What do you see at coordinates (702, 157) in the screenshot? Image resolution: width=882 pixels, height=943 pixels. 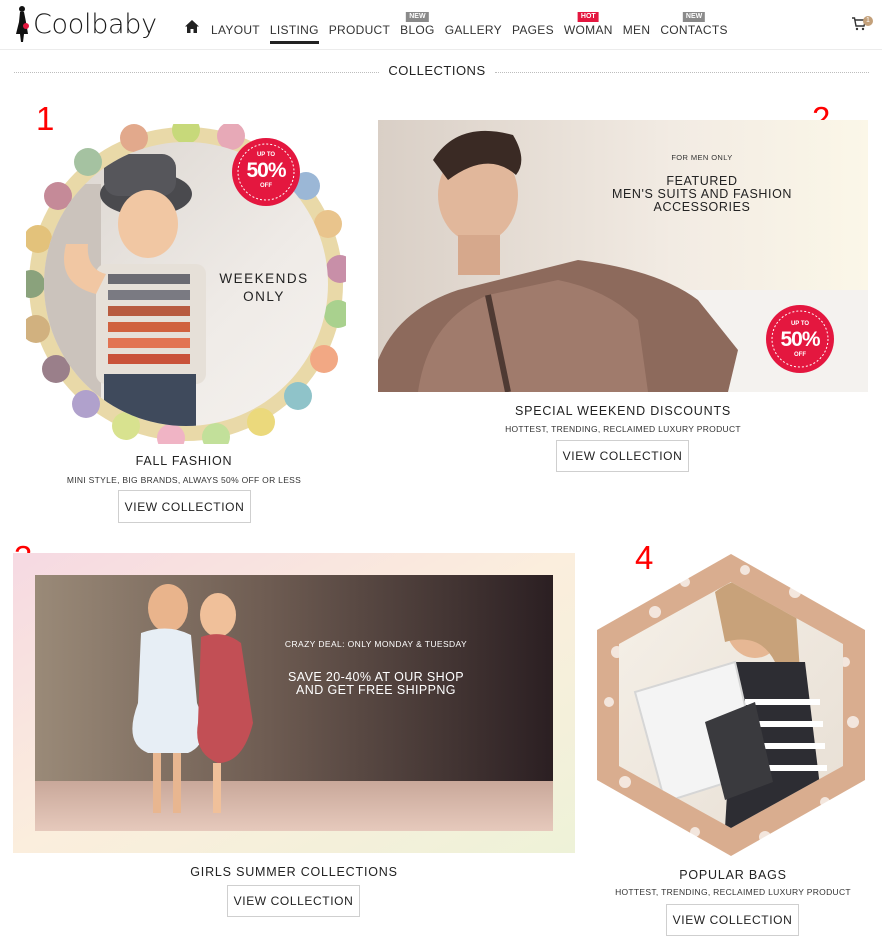 I see `for-men-only-text: FOR MEN ONLY` at bounding box center [702, 157].